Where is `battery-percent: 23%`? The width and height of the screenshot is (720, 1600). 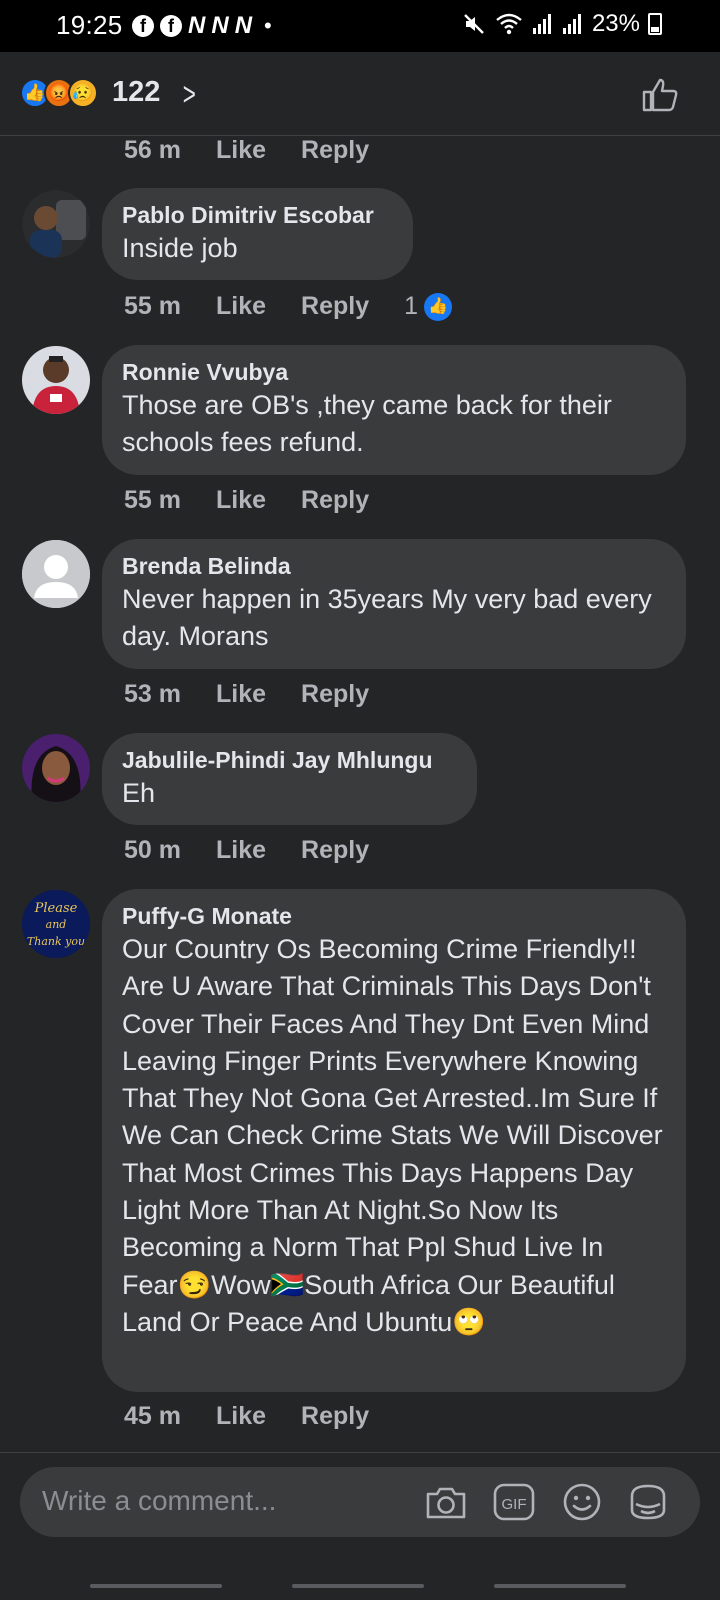 battery-percent: 23% is located at coordinates (615, 23).